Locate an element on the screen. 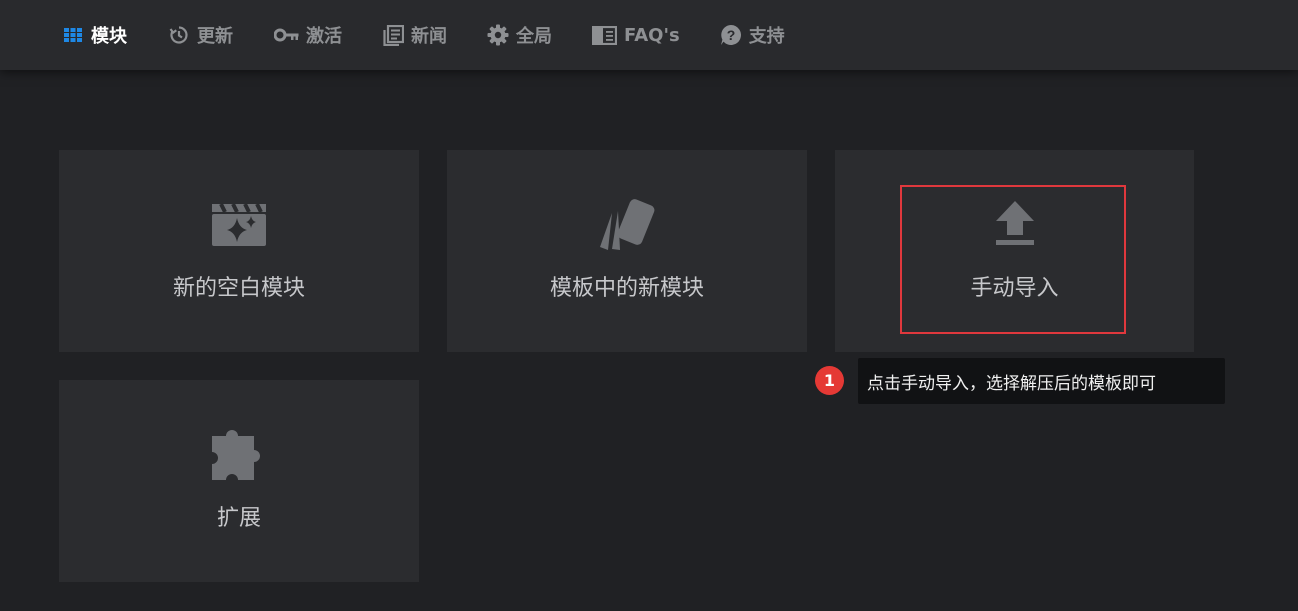  help-icon: ? is located at coordinates (731, 35).